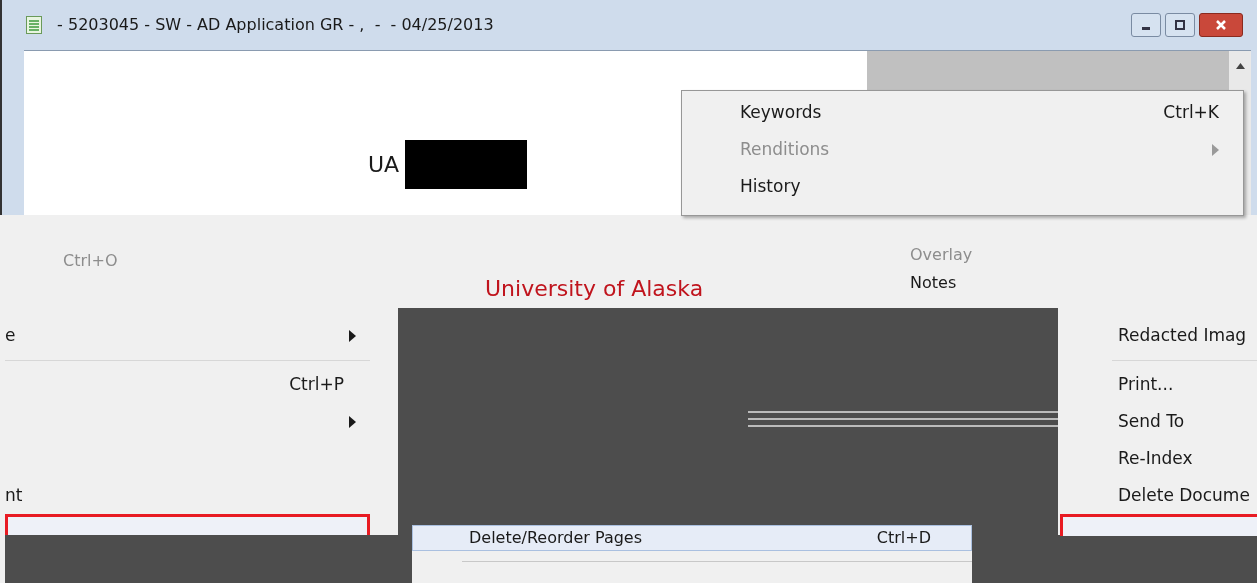 The width and height of the screenshot is (1257, 583). What do you see at coordinates (187, 384) in the screenshot?
I see `menu-item: Ctrl+P` at bounding box center [187, 384].